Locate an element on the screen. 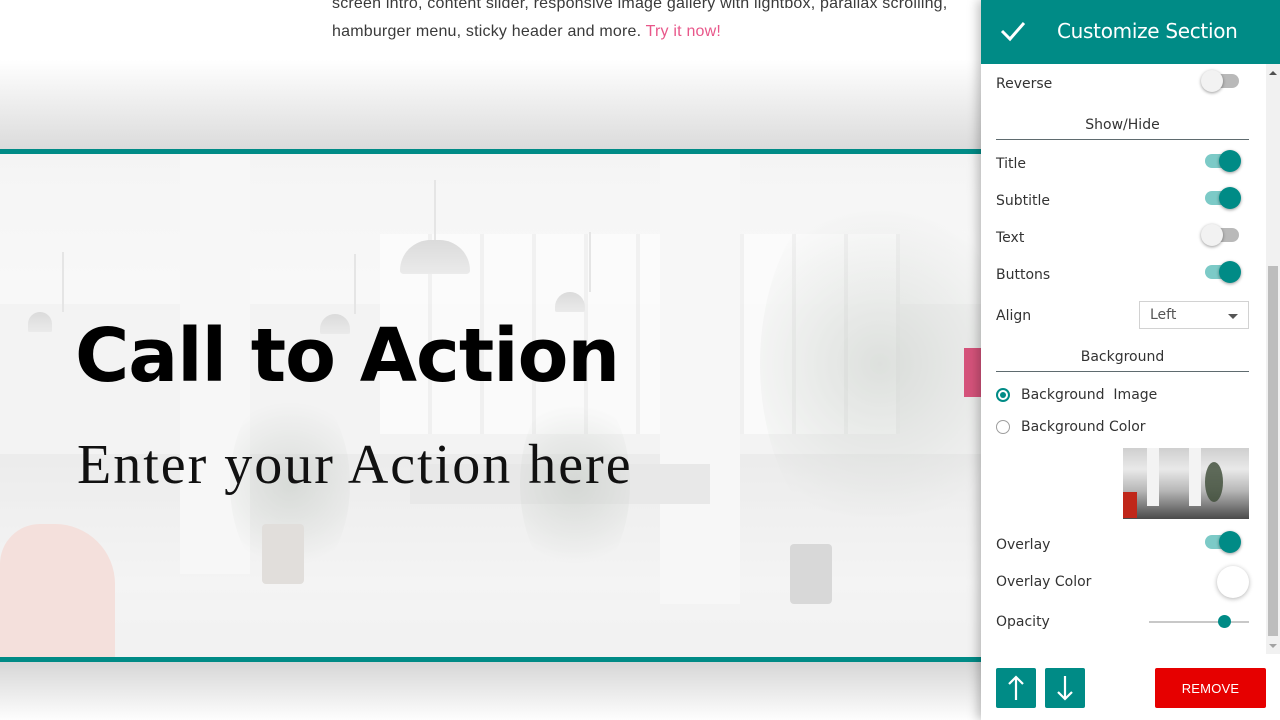 The width and height of the screenshot is (1280, 720). subtitle-toggle-row: Subtitle is located at coordinates (1123, 201).